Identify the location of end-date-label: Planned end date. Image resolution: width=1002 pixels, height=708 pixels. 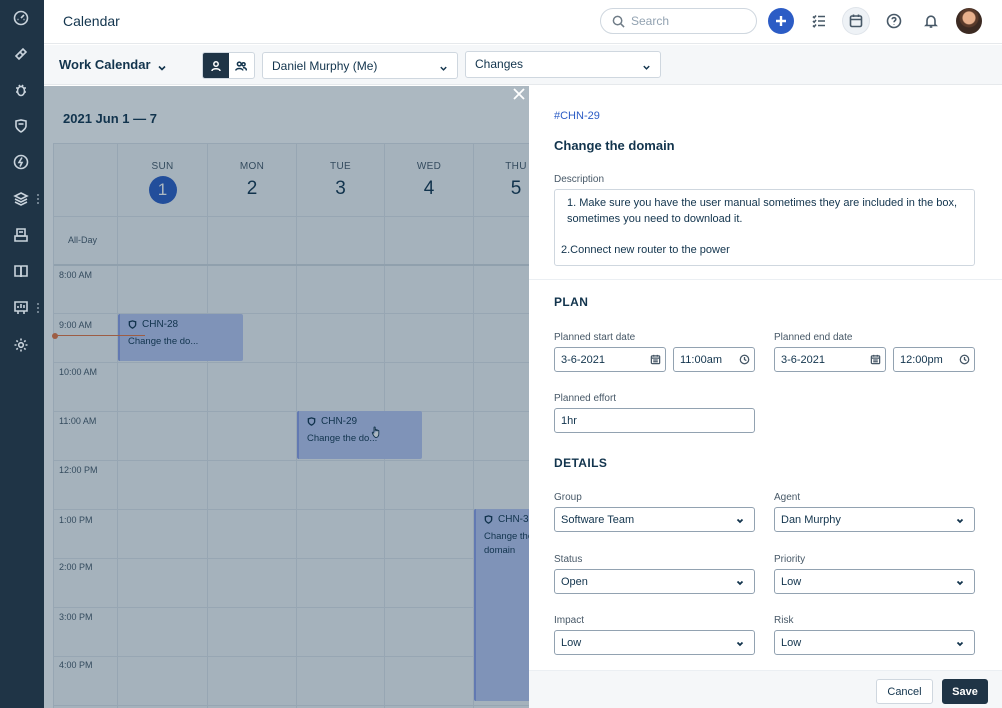
(813, 337).